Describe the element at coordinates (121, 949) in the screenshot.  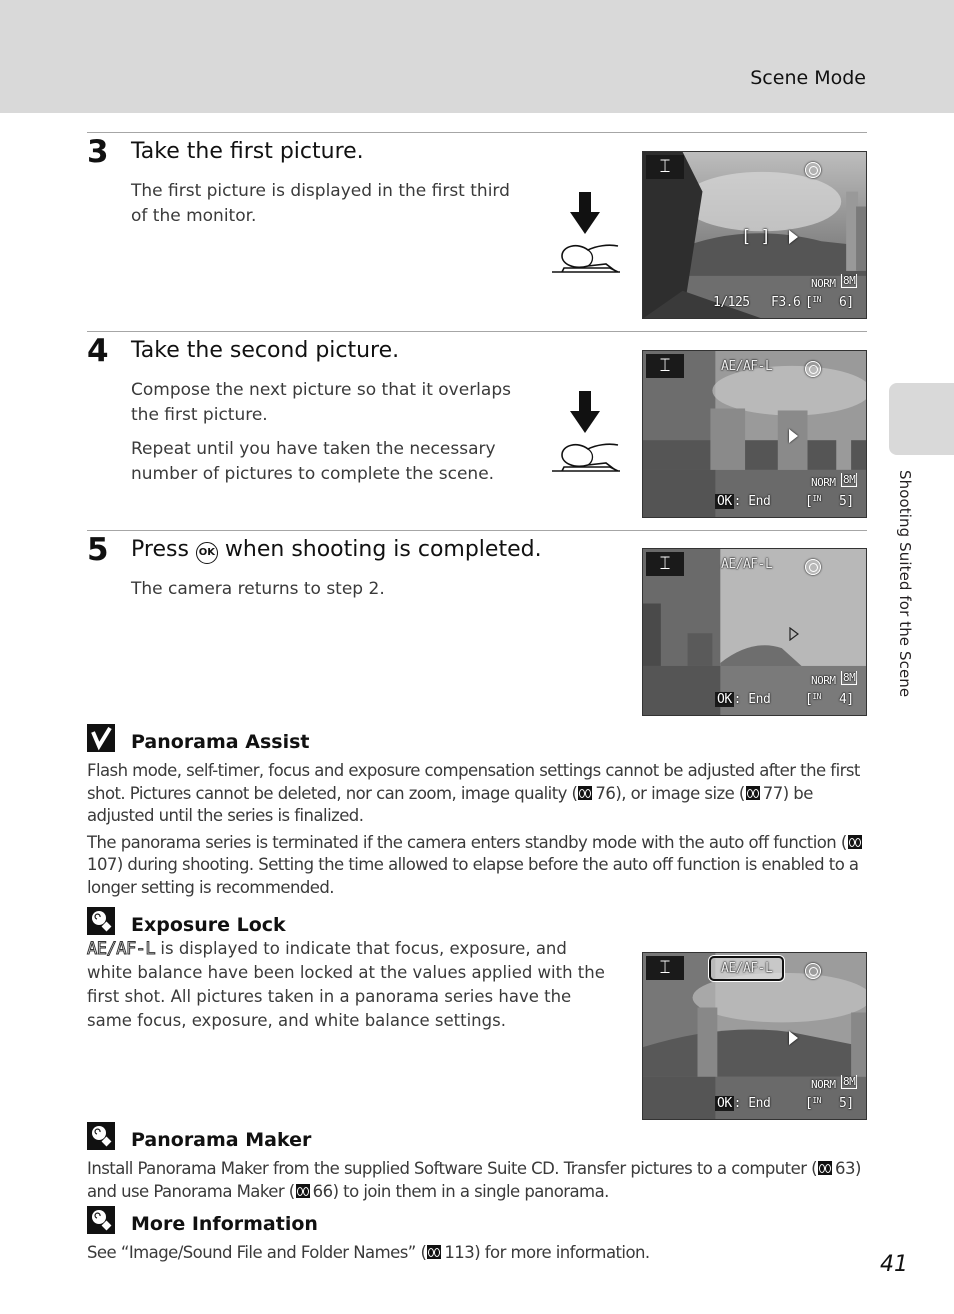
I see `ae-af-lock-glyph: AE/AF-L` at that location.